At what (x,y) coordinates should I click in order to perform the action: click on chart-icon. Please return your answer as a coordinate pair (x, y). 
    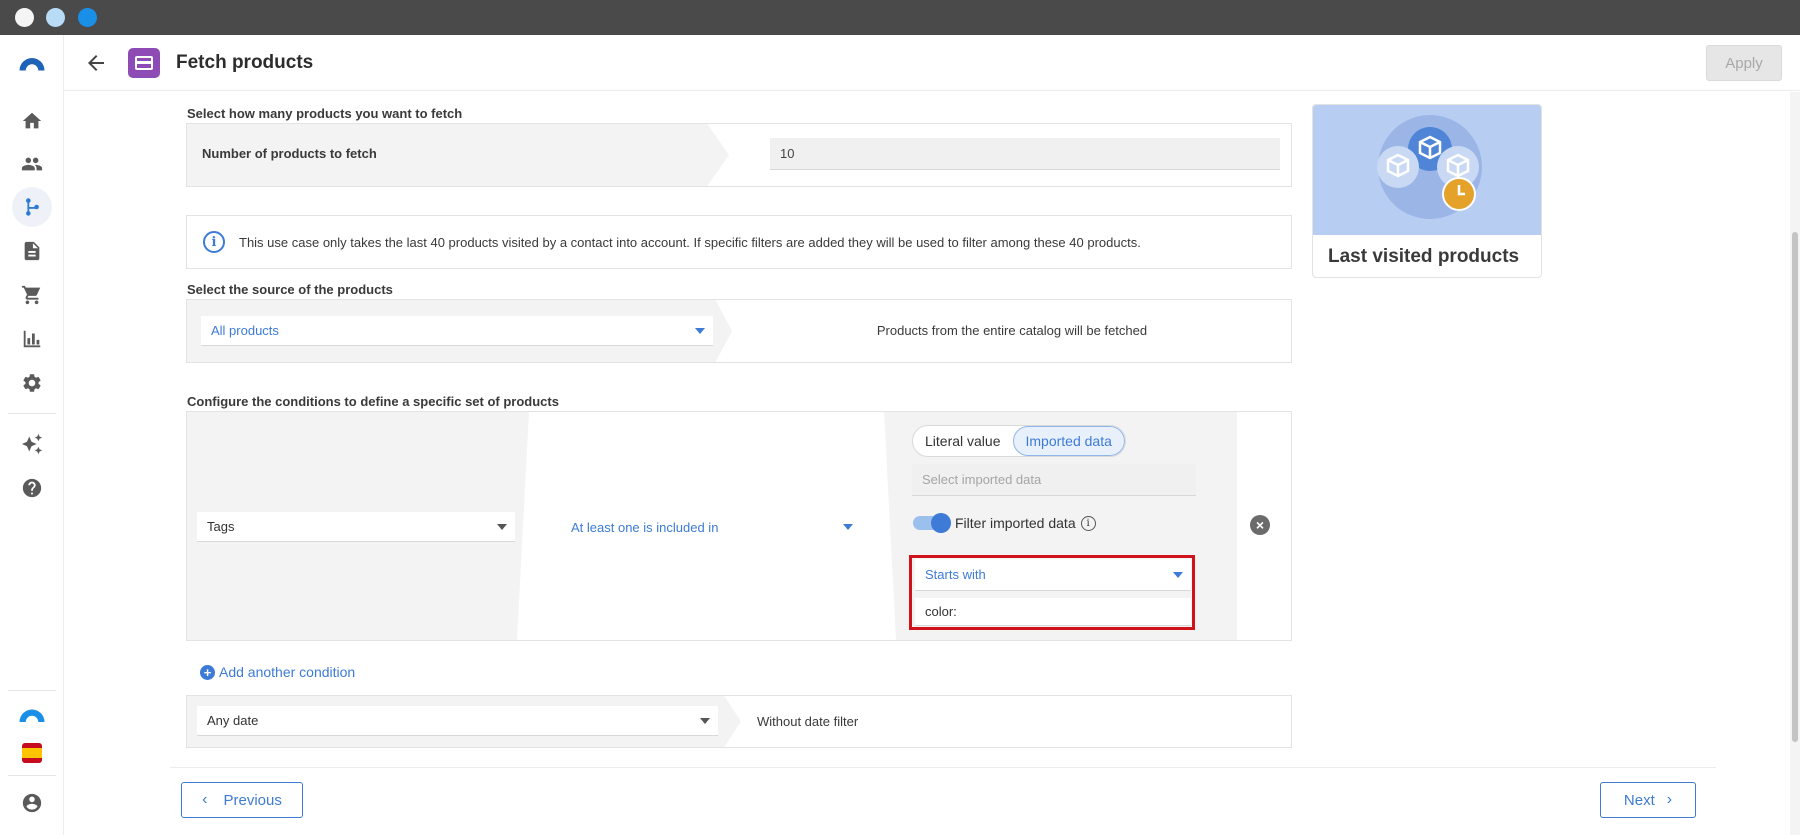
    Looking at the image, I should click on (32, 339).